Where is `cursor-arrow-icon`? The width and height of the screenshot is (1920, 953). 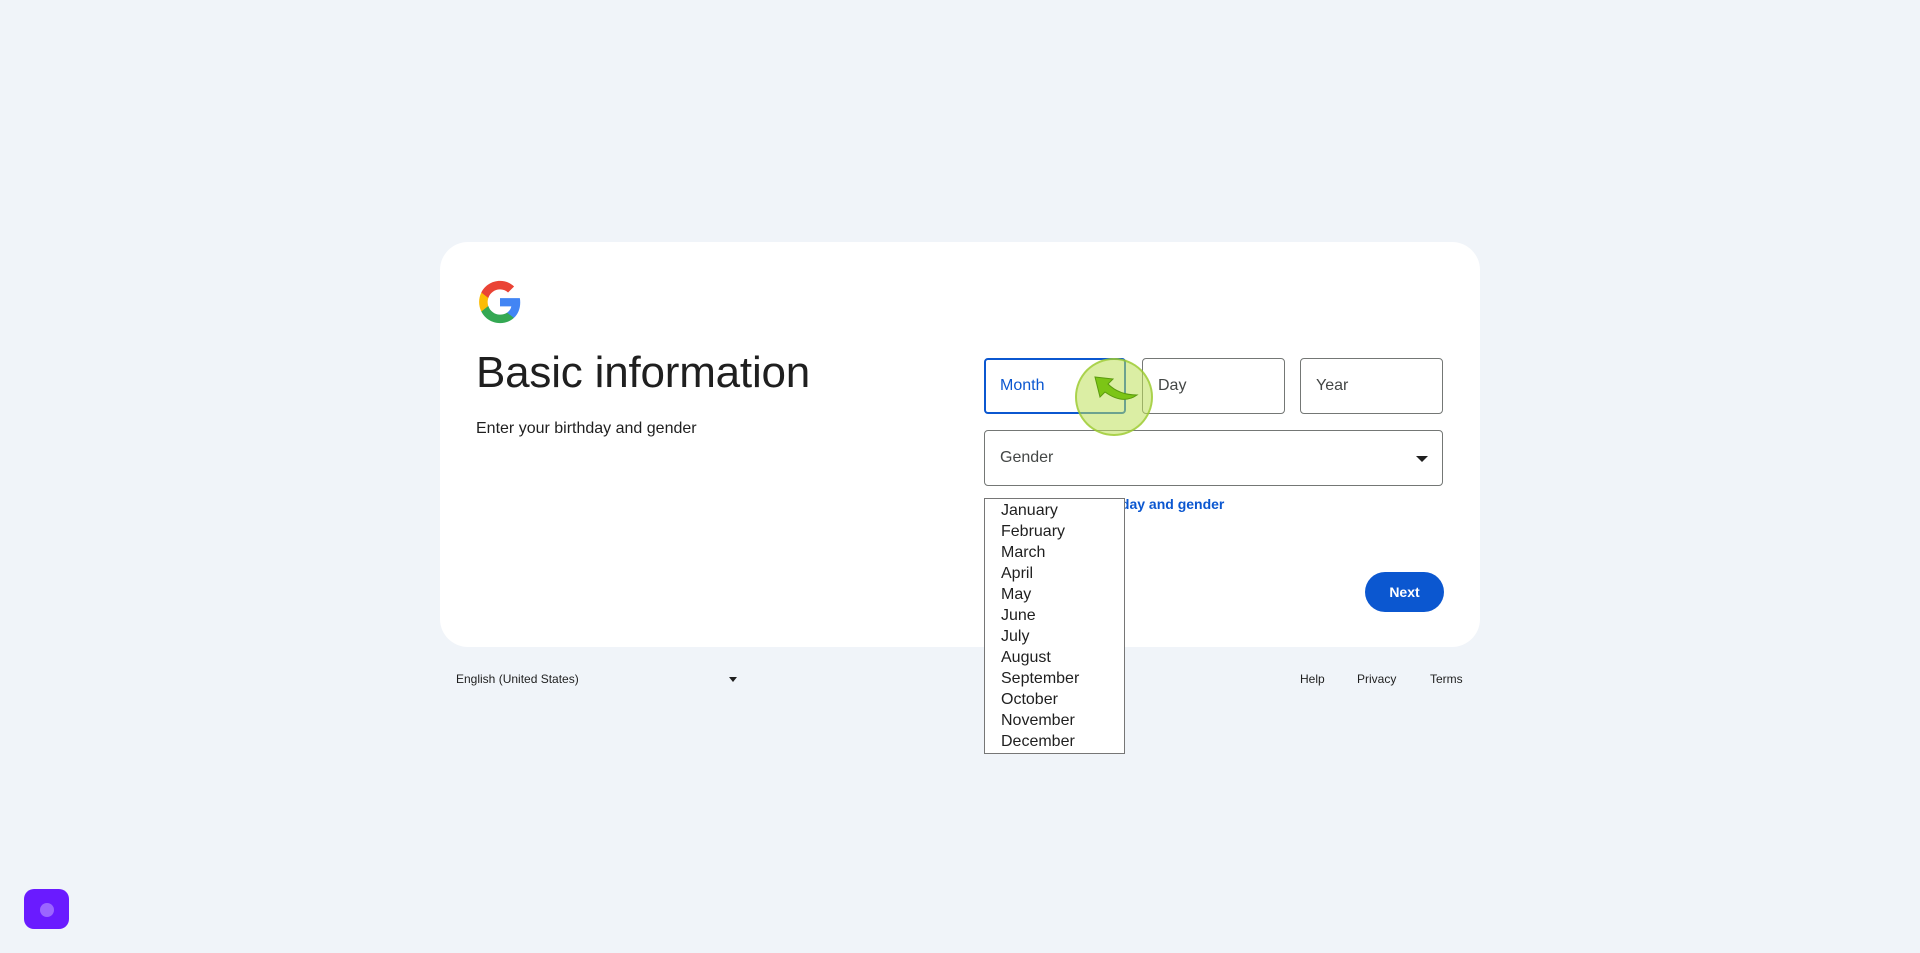 cursor-arrow-icon is located at coordinates (1116, 388).